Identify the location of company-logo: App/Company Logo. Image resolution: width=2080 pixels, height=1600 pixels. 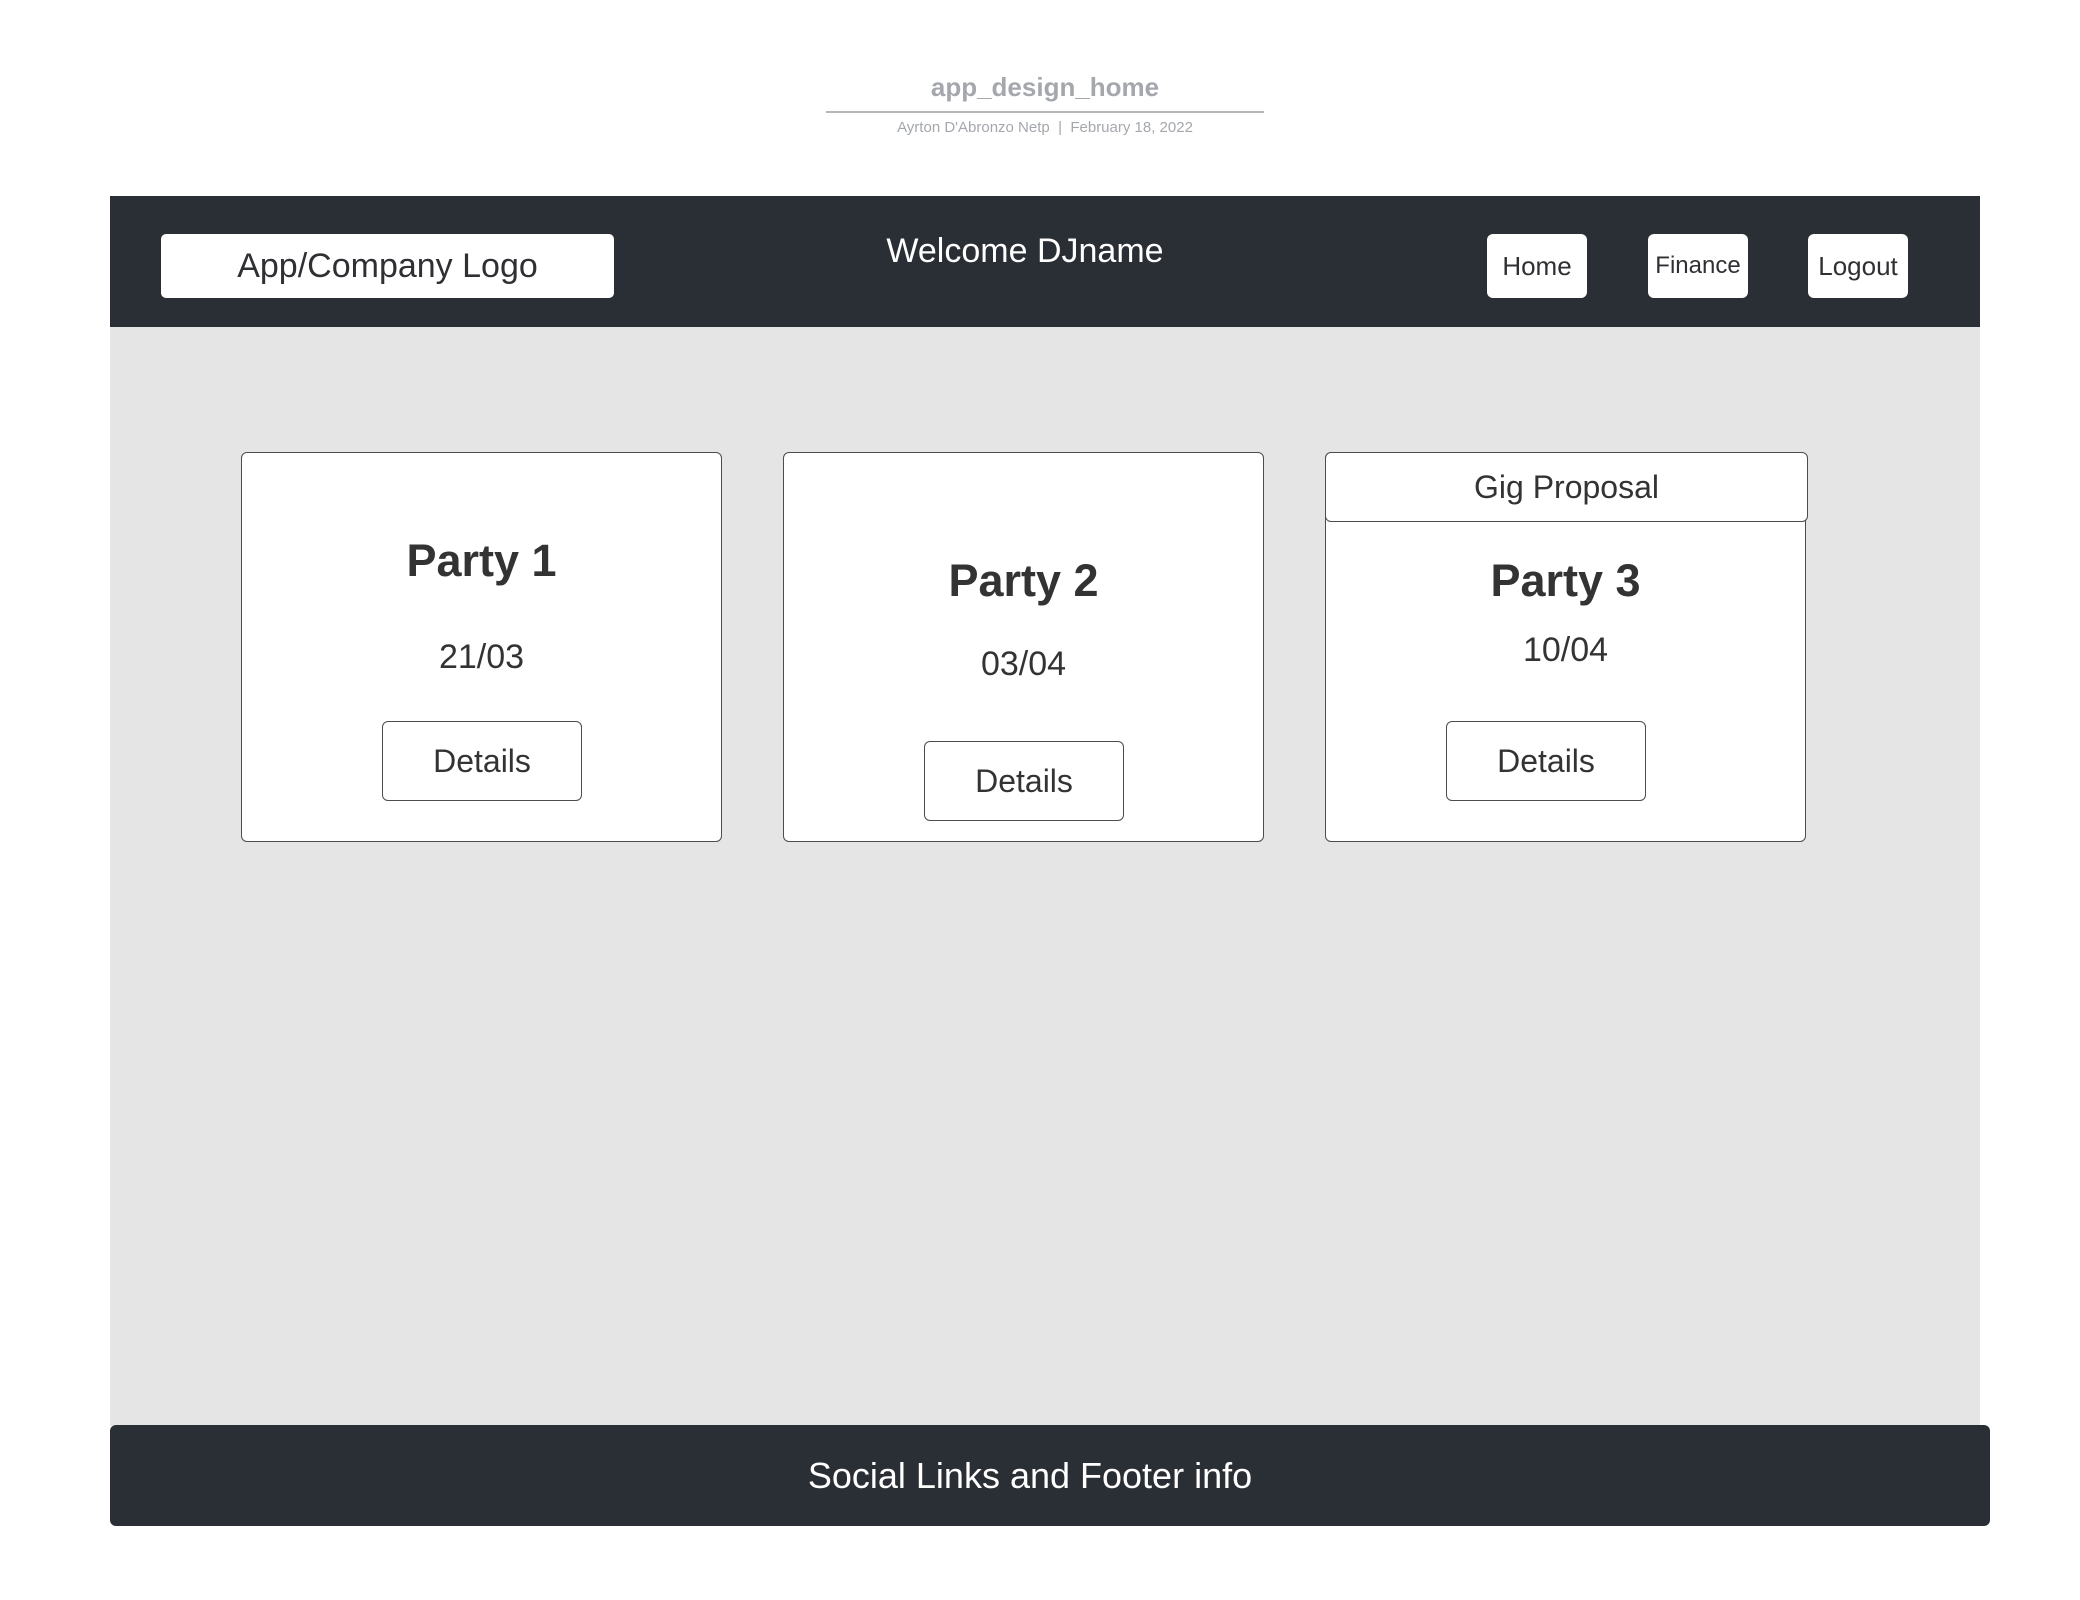
(387, 266).